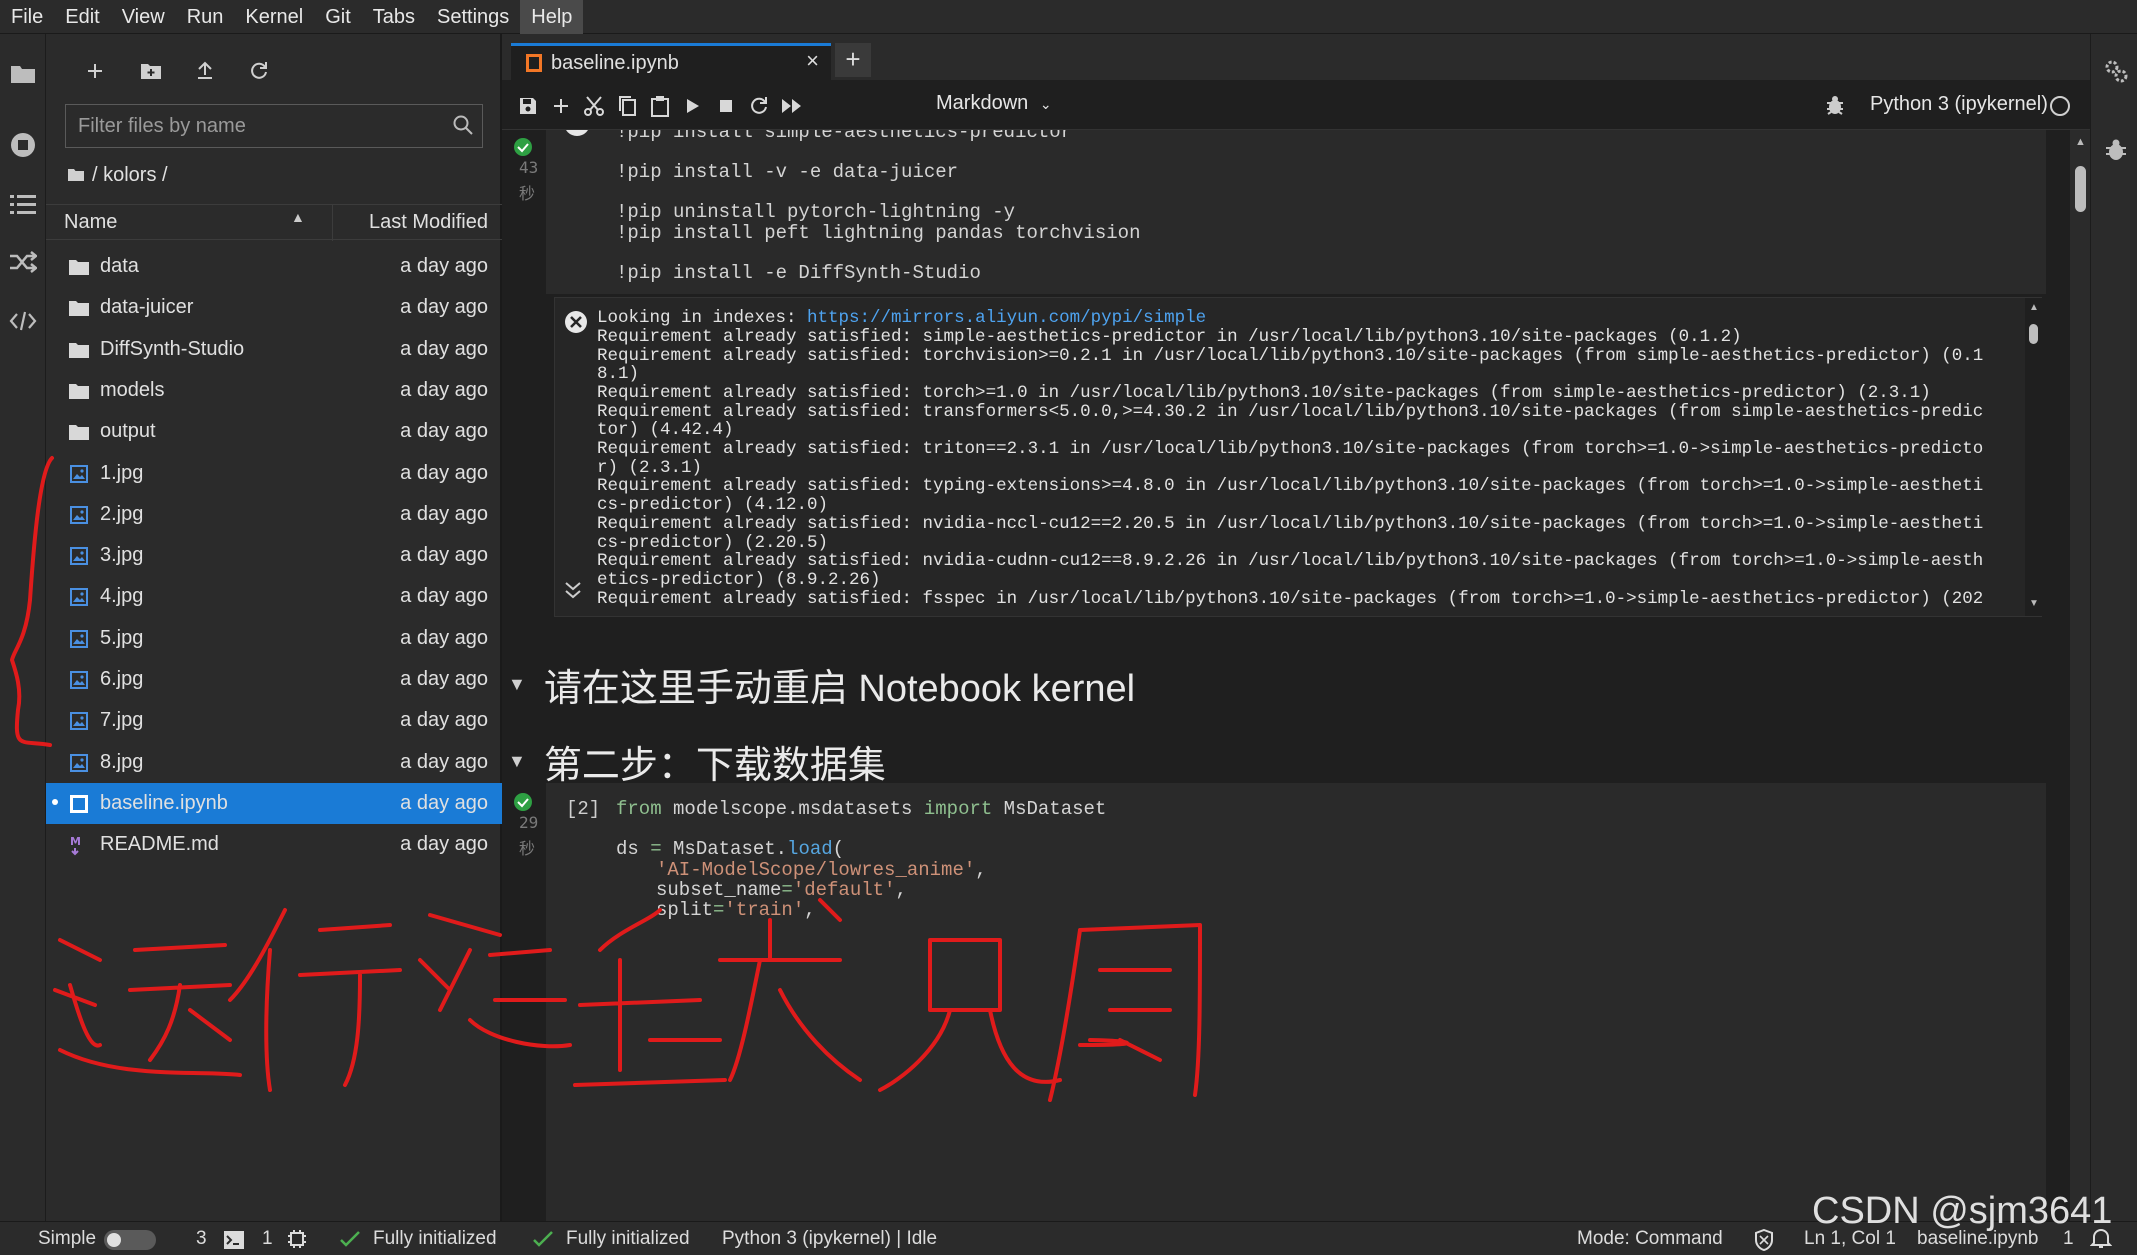 This screenshot has height=1255, width=2137. Describe the element at coordinates (274, 266) in the screenshot. I see `file-row: data a day ago` at that location.